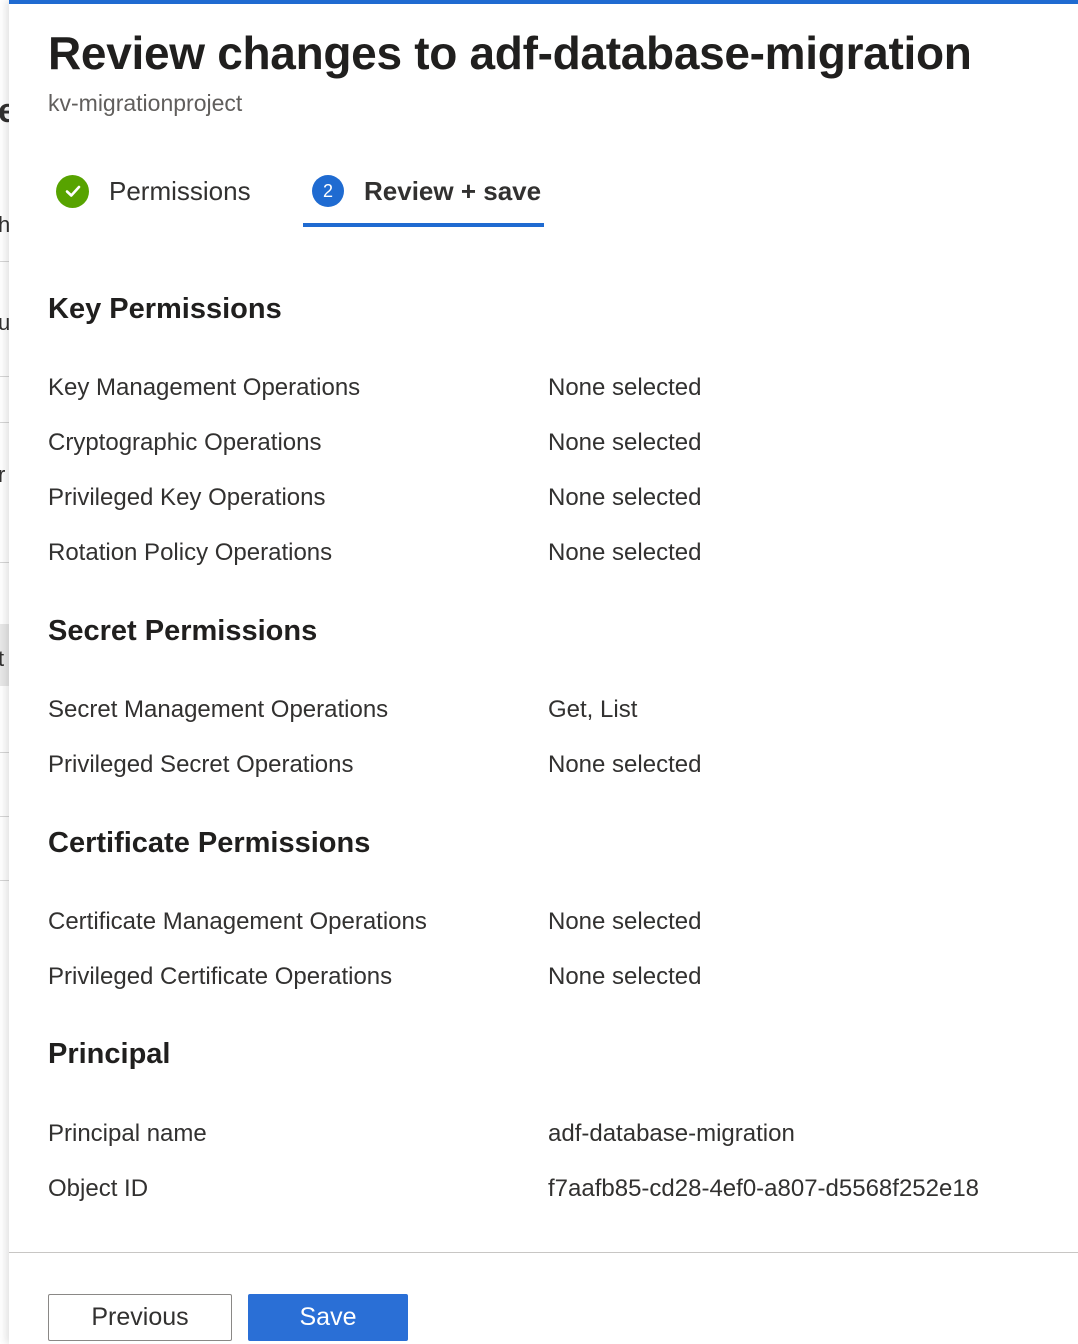  What do you see at coordinates (328, 191) in the screenshot?
I see `step-number-badge: 2` at bounding box center [328, 191].